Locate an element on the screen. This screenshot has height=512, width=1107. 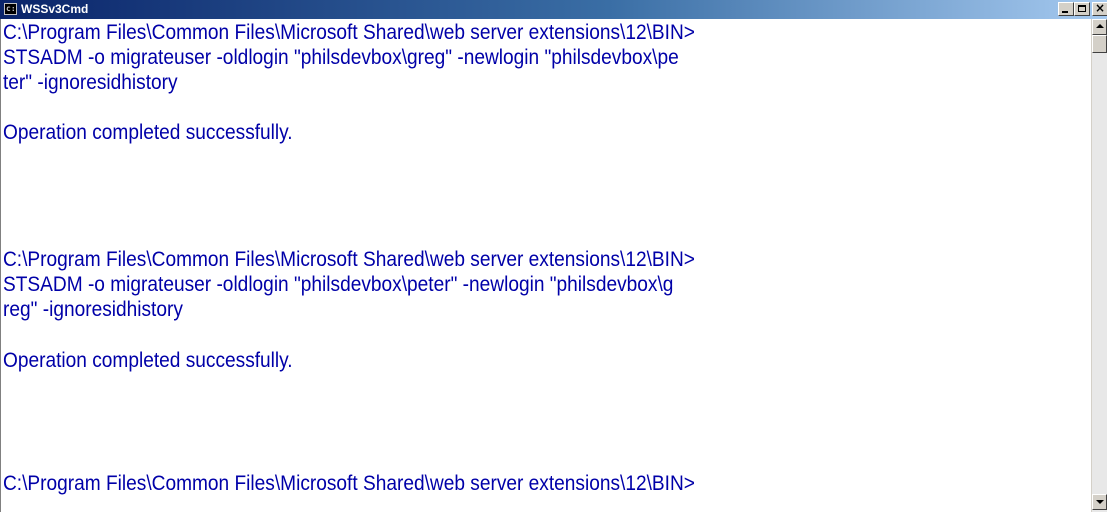
close-button: × is located at coordinates (1099, 8).